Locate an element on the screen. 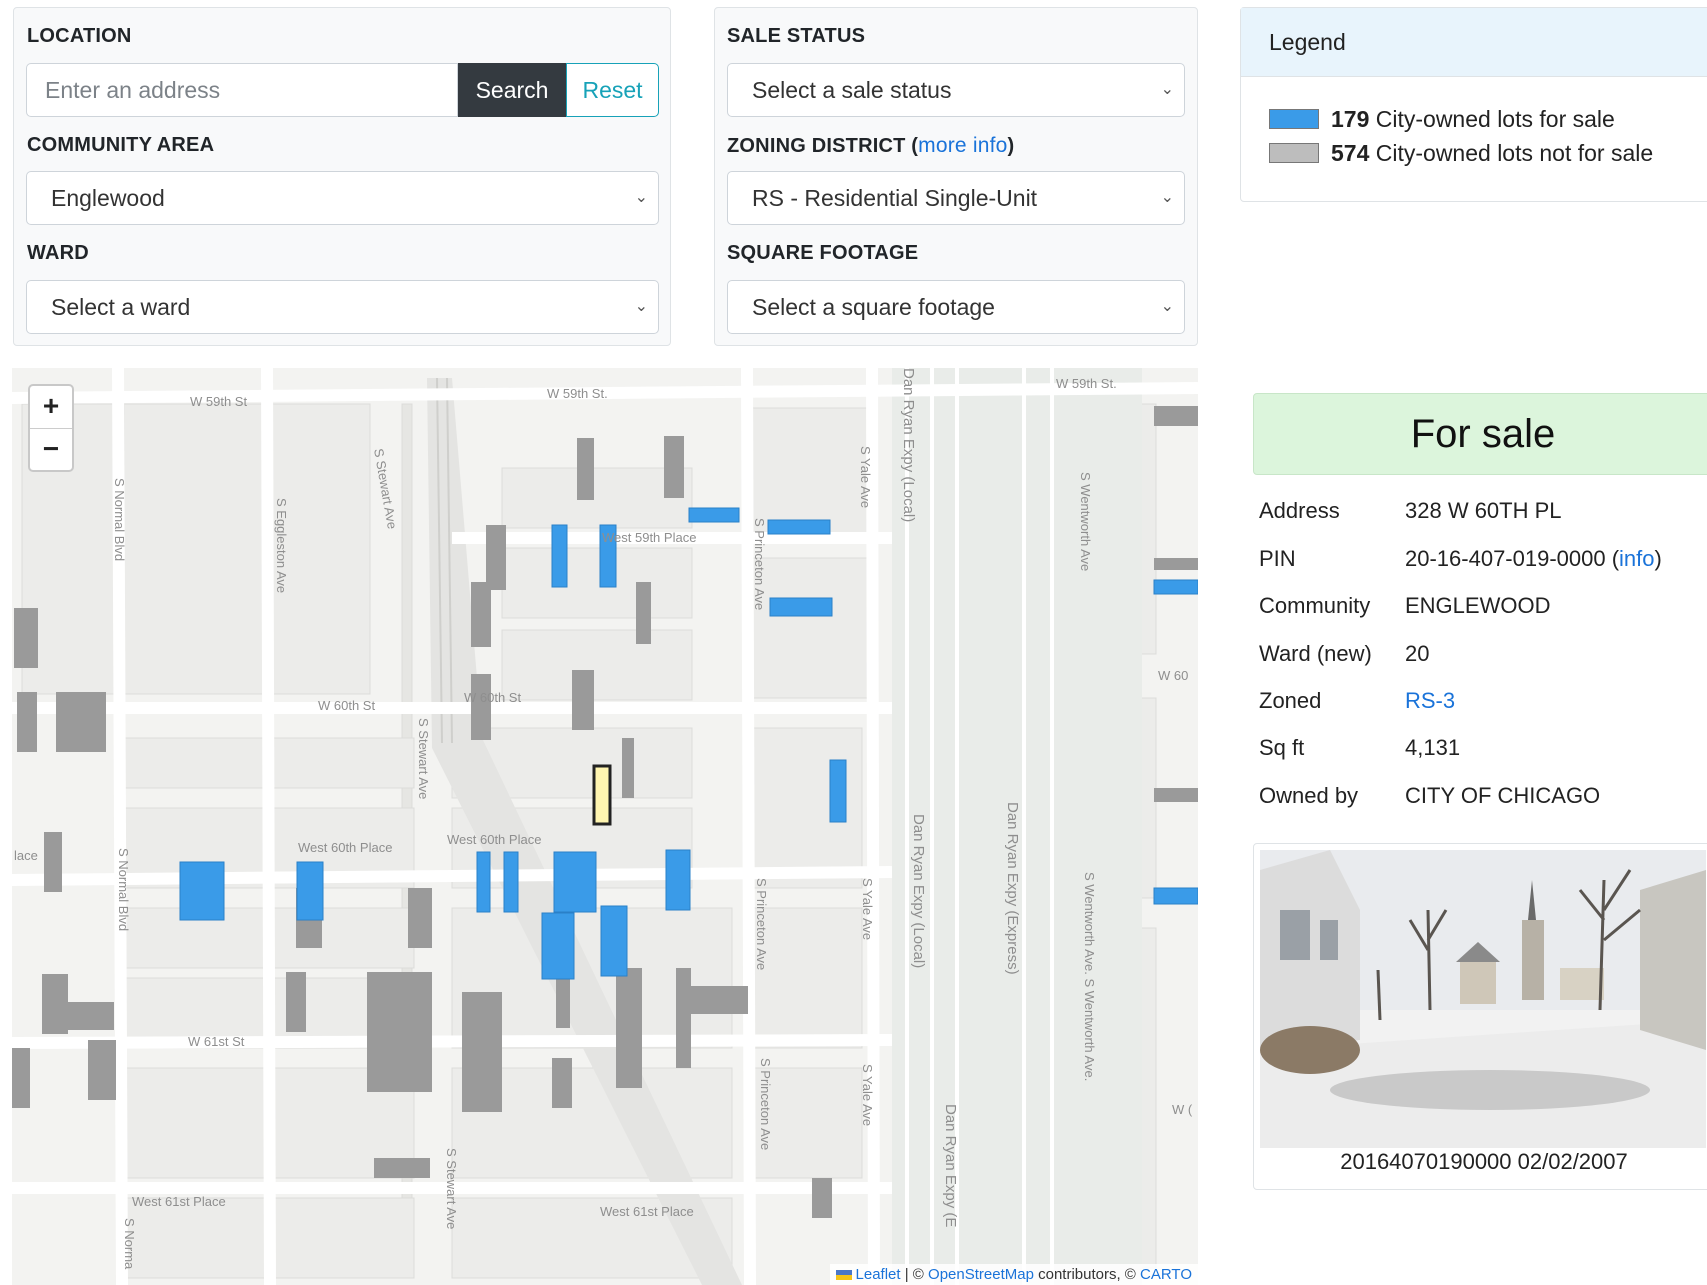 The width and height of the screenshot is (1707, 1285). not-for-sale-swatch is located at coordinates (1294, 153).